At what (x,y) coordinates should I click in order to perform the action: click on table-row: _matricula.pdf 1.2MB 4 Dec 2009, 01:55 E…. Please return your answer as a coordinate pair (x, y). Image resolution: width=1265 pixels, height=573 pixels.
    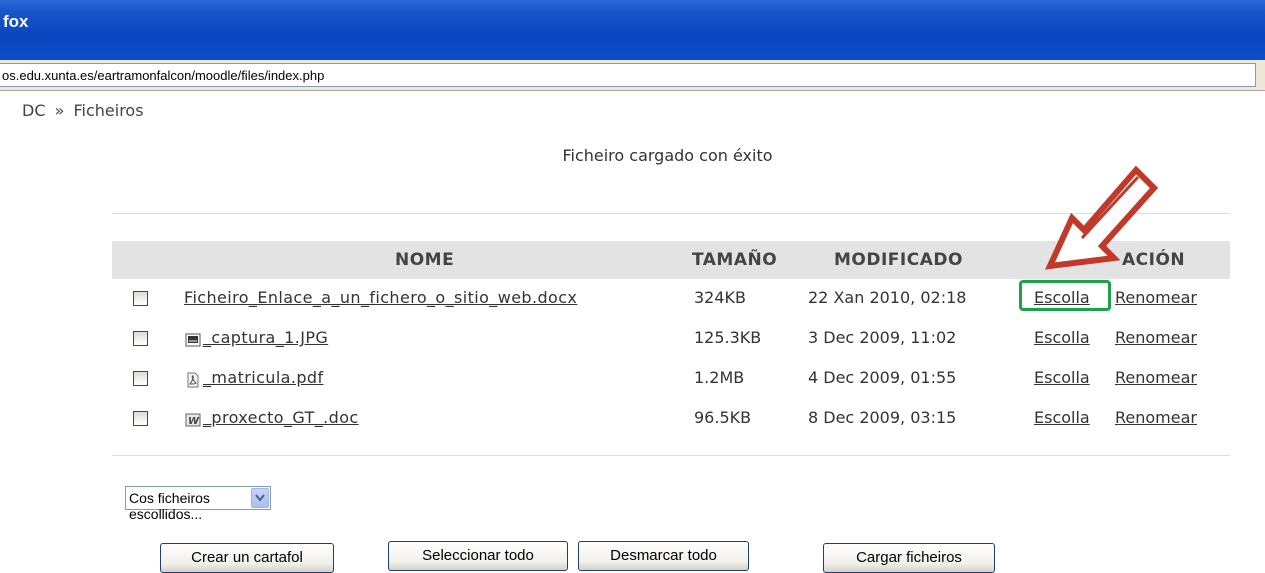
    Looking at the image, I should click on (632, 388).